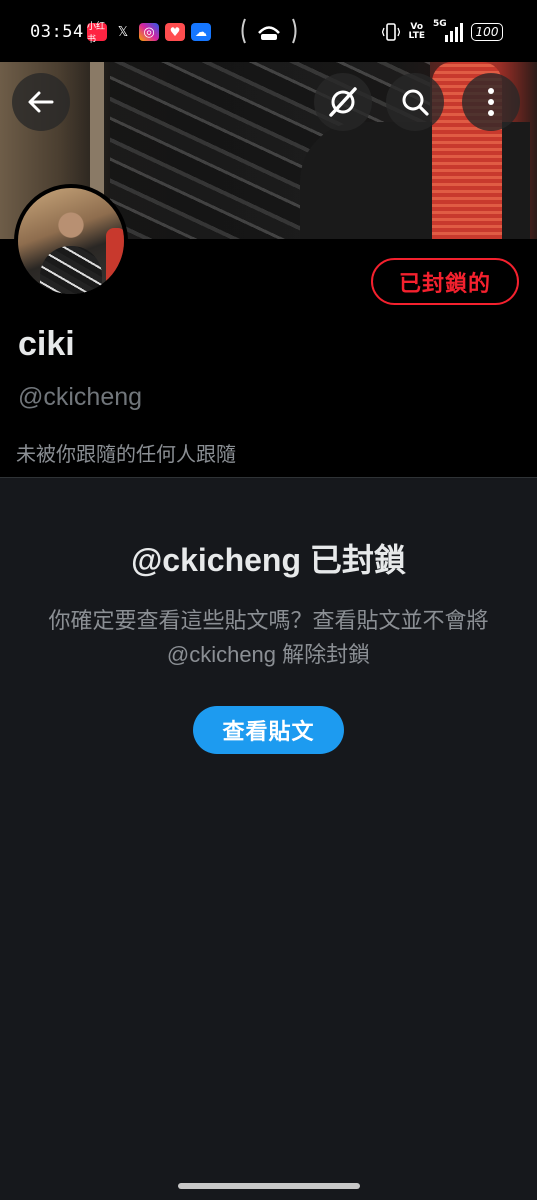  I want to click on volte-indicator: Vo LTE, so click(416, 32).